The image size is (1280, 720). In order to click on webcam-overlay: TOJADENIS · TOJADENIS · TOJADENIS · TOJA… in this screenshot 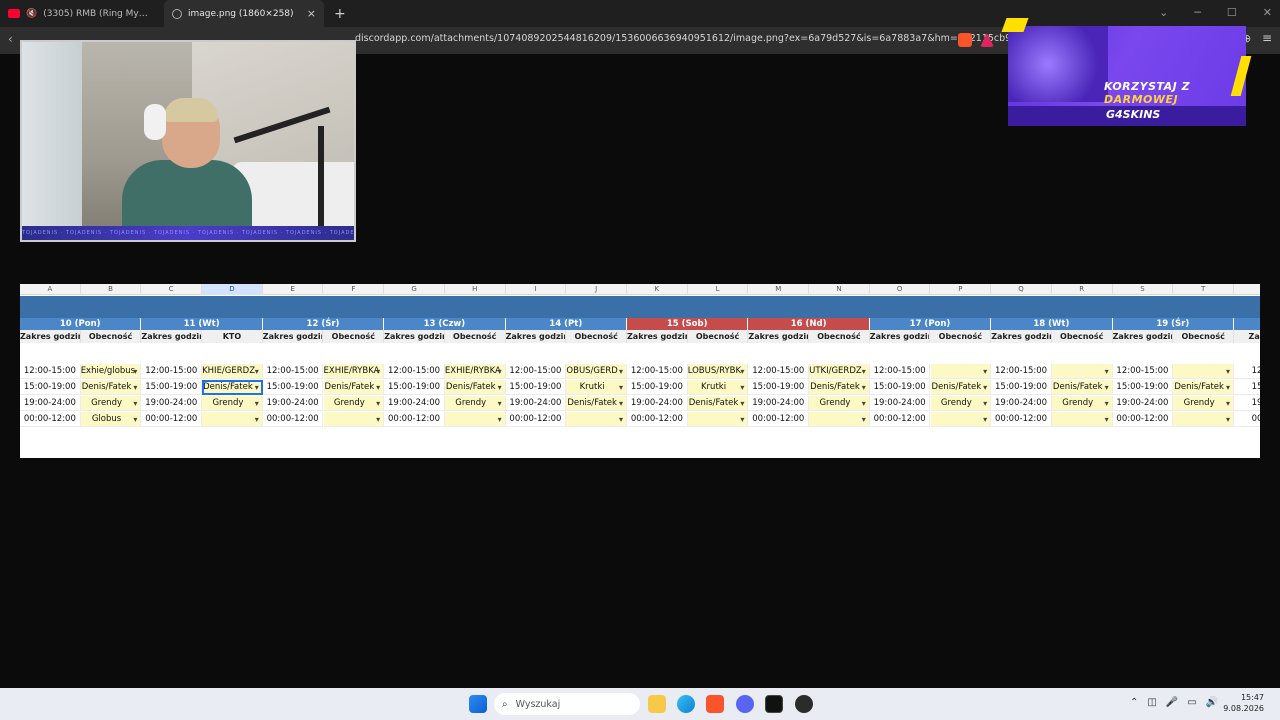, I will do `click(188, 141)`.